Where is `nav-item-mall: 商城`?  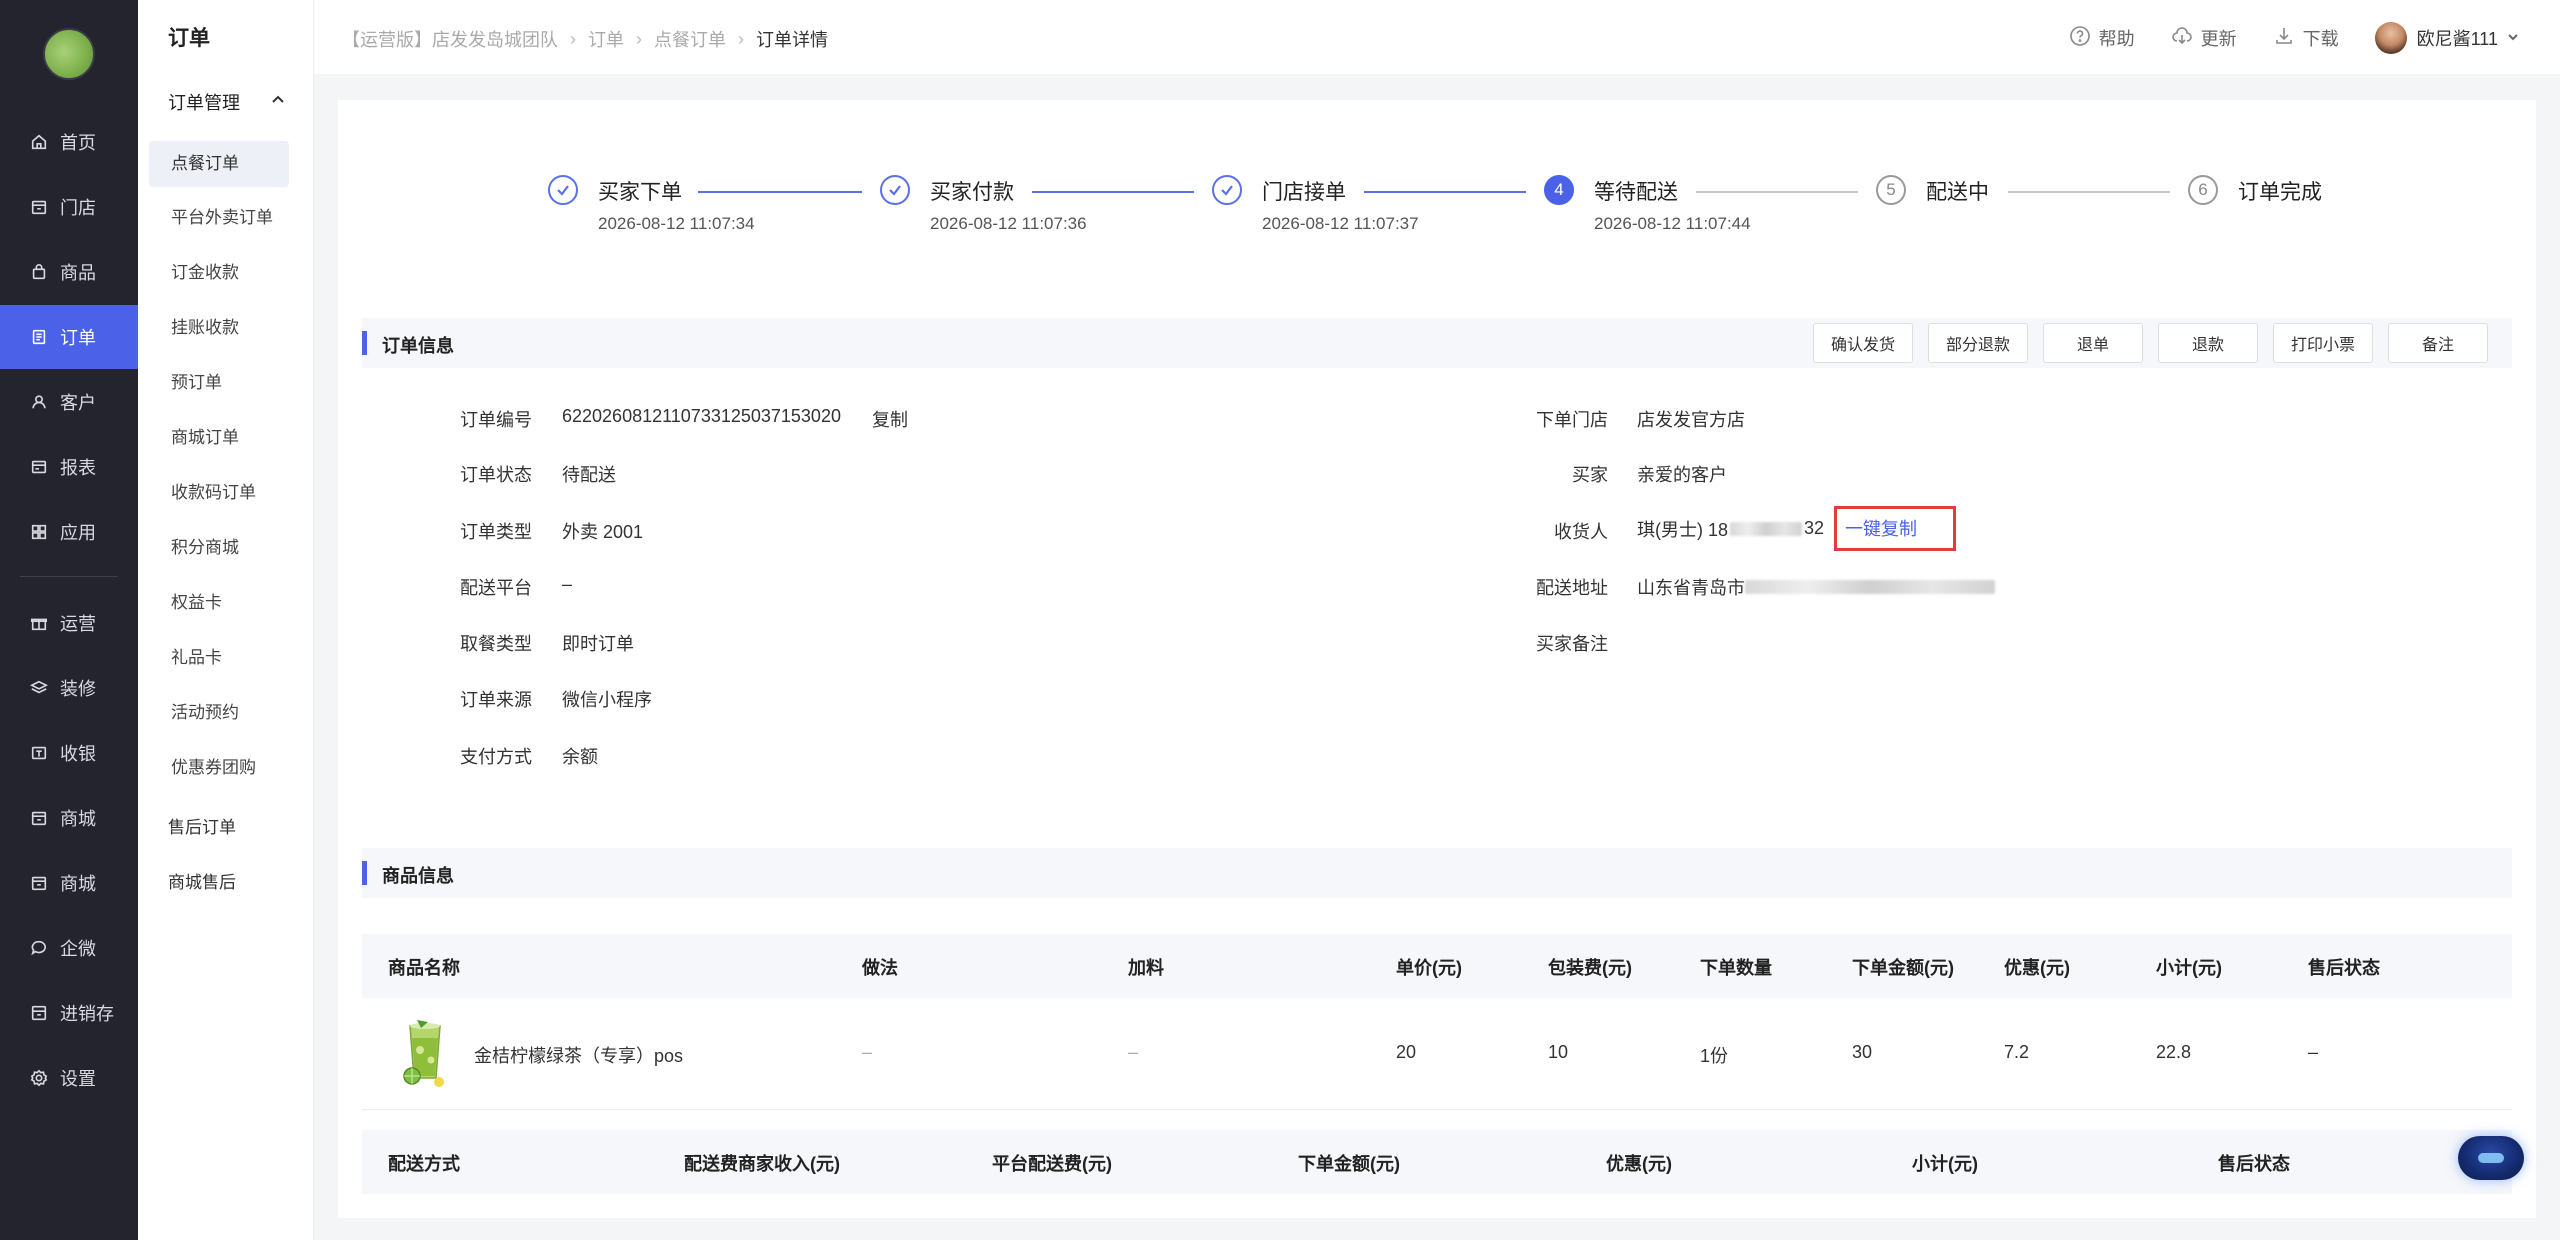 nav-item-mall: 商城 is located at coordinates (69, 818).